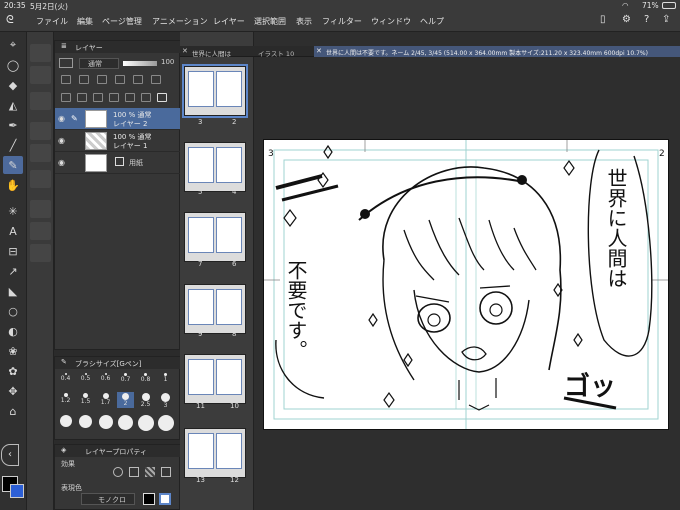 The width and height of the screenshot is (680, 510). Describe the element at coordinates (13, 291) in the screenshot. I see `figure-tool-icon: ◣` at that location.